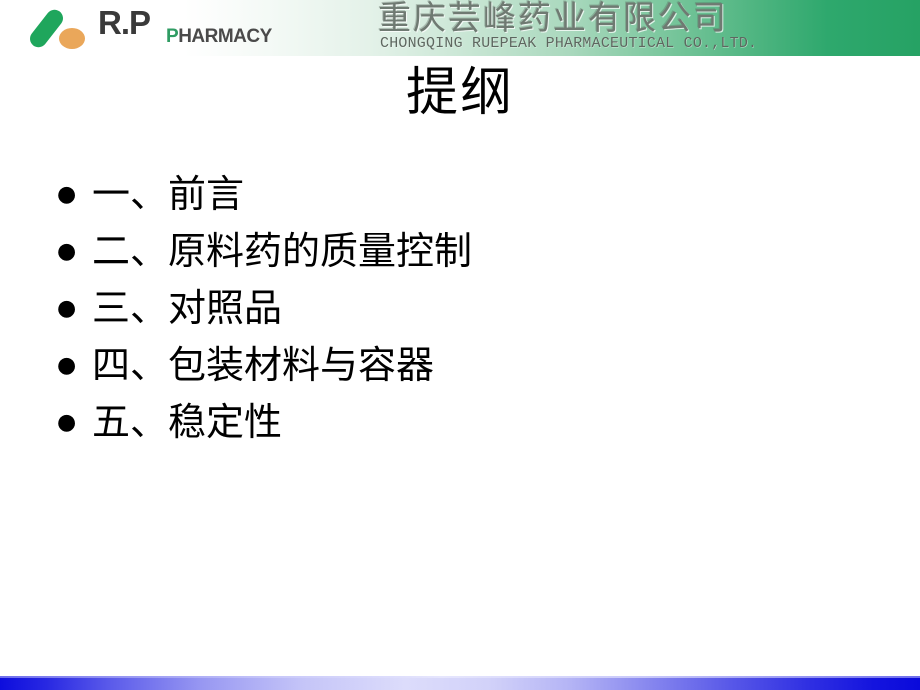 The image size is (920, 690). What do you see at coordinates (282, 251) in the screenshot?
I see `list-item-label: 二、原料药的质量控制` at bounding box center [282, 251].